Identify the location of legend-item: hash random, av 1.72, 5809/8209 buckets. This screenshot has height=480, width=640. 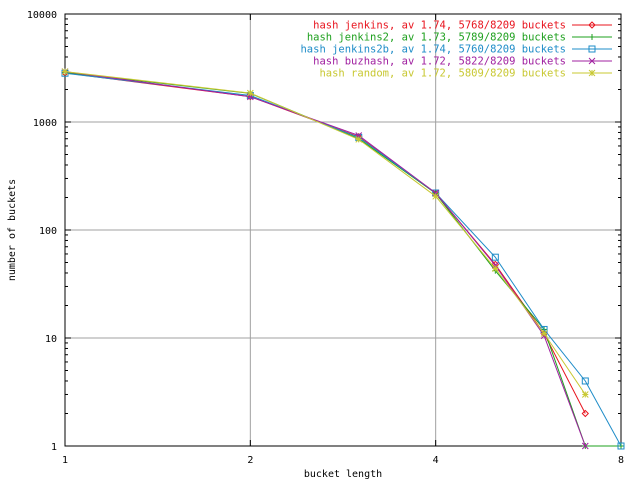
(465, 74).